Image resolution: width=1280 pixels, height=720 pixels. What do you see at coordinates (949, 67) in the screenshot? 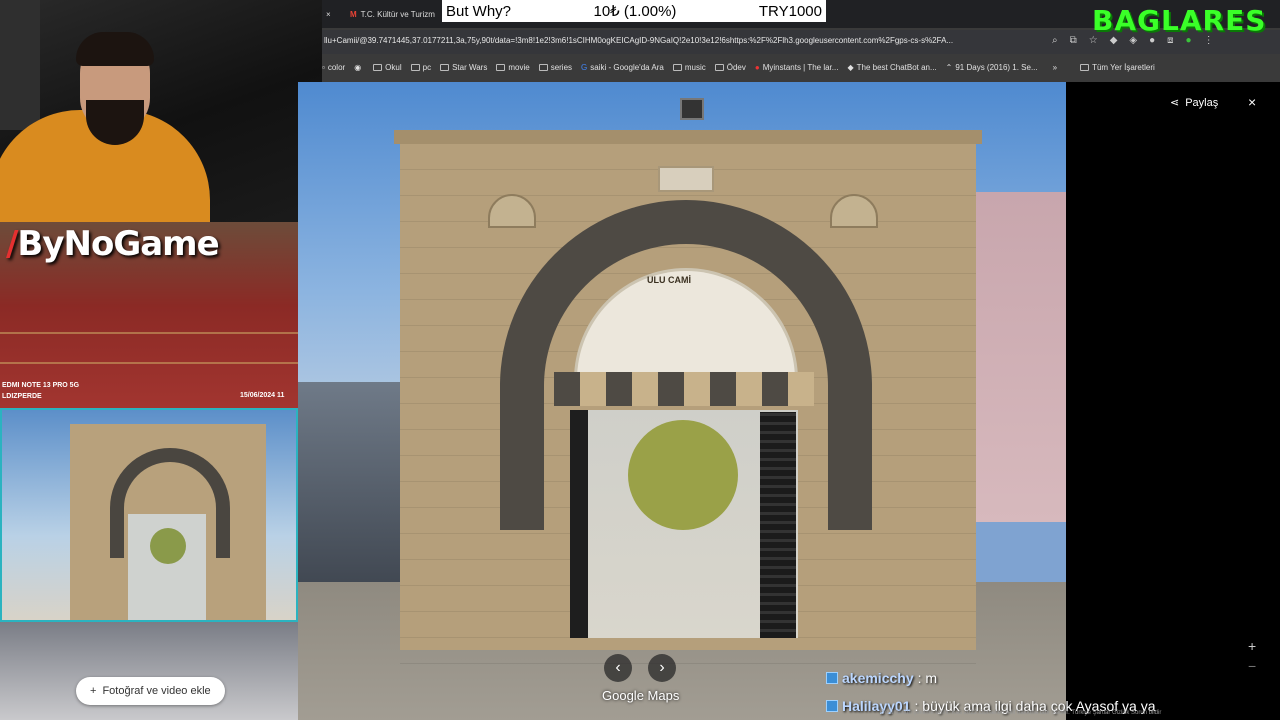
I see `anime-icon: ⌃` at bounding box center [949, 67].